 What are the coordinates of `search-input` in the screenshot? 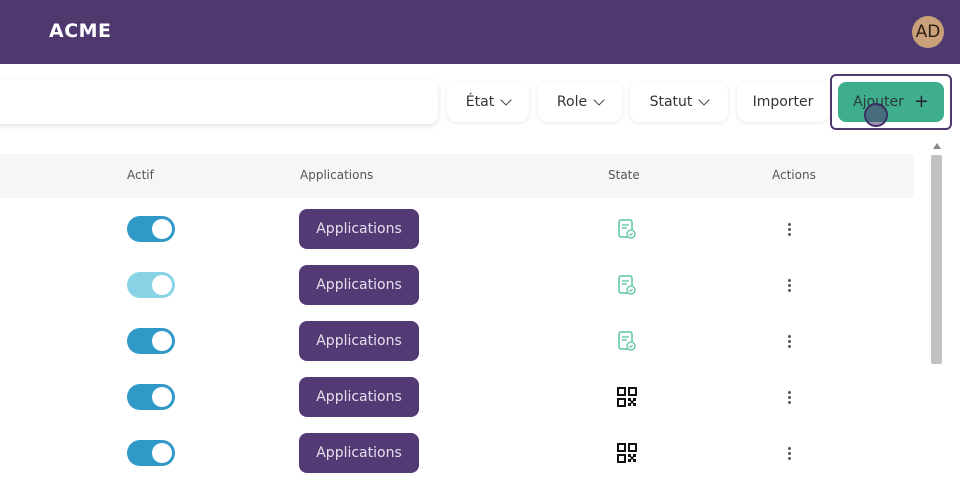 It's located at (219, 102).